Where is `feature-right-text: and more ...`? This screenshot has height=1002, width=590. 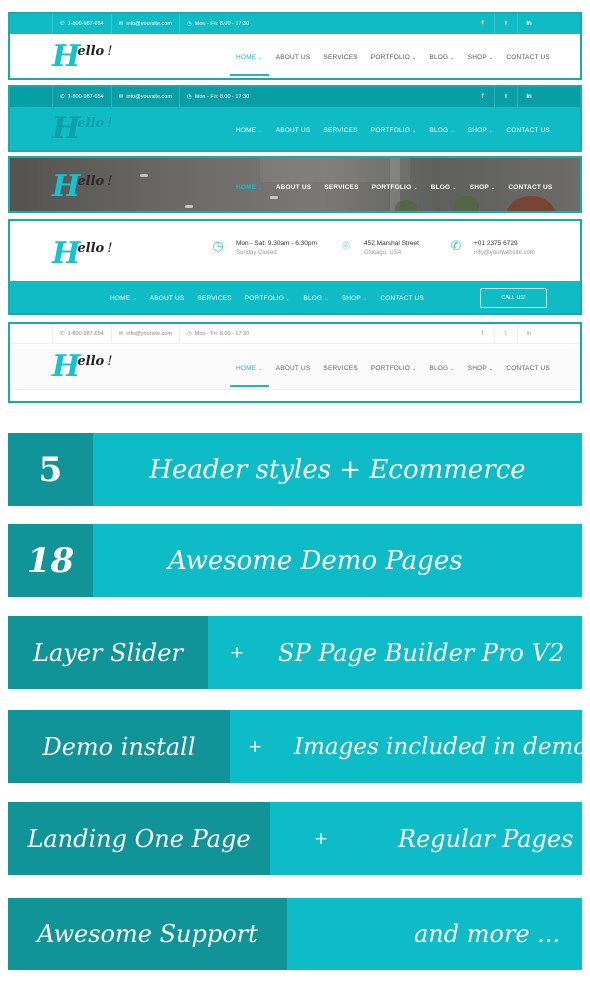
feature-right-text: and more ... is located at coordinates (487, 934).